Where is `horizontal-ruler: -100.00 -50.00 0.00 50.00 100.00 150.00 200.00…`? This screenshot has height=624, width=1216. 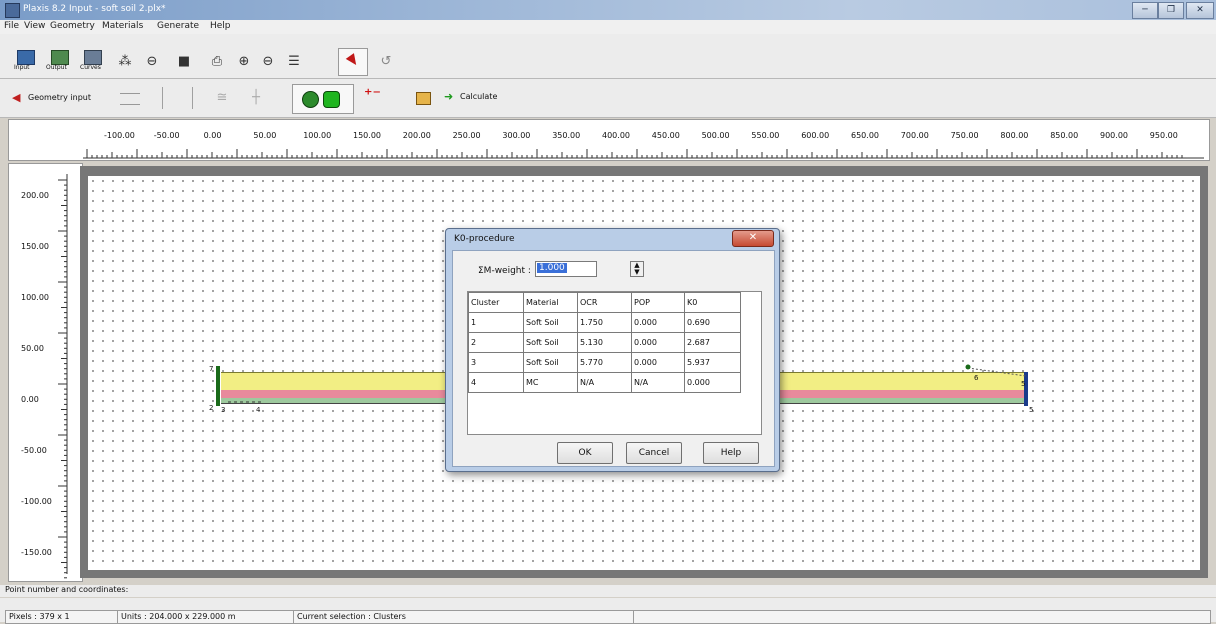 horizontal-ruler: -100.00 -50.00 0.00 50.00 100.00 150.00 200.00… is located at coordinates (609, 140).